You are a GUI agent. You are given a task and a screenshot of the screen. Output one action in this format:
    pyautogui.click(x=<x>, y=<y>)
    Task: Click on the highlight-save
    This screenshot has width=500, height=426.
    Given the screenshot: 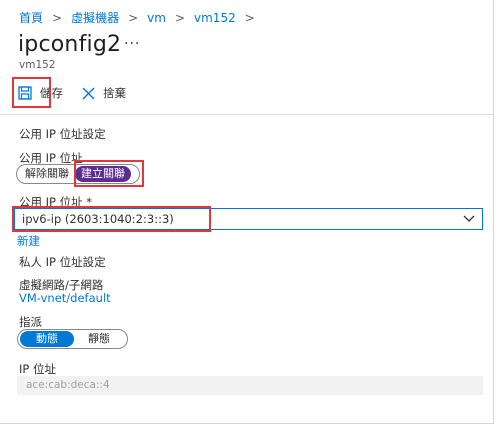 What is the action you would take?
    pyautogui.click(x=31, y=92)
    